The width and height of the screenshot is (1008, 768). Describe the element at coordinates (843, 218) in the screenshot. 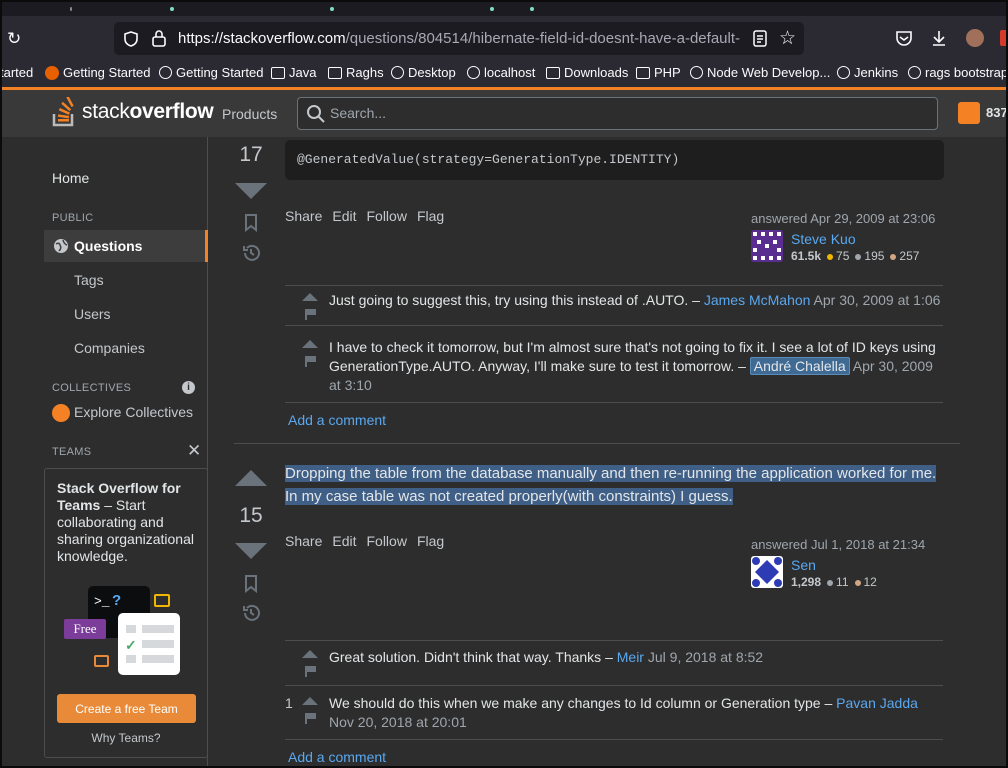

I see `answered-timestamp: answered Apr 29, 2009 at 23:06` at that location.